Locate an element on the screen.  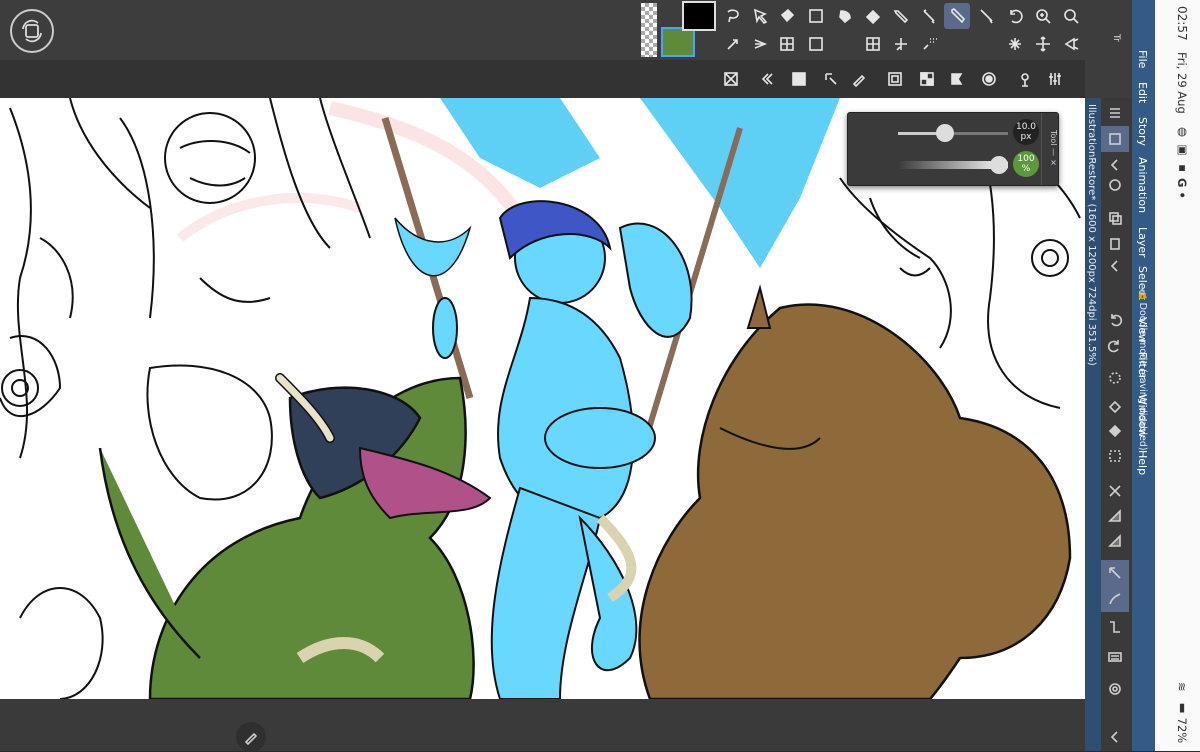
settings-sliders-icon is located at coordinates (1055, 79).